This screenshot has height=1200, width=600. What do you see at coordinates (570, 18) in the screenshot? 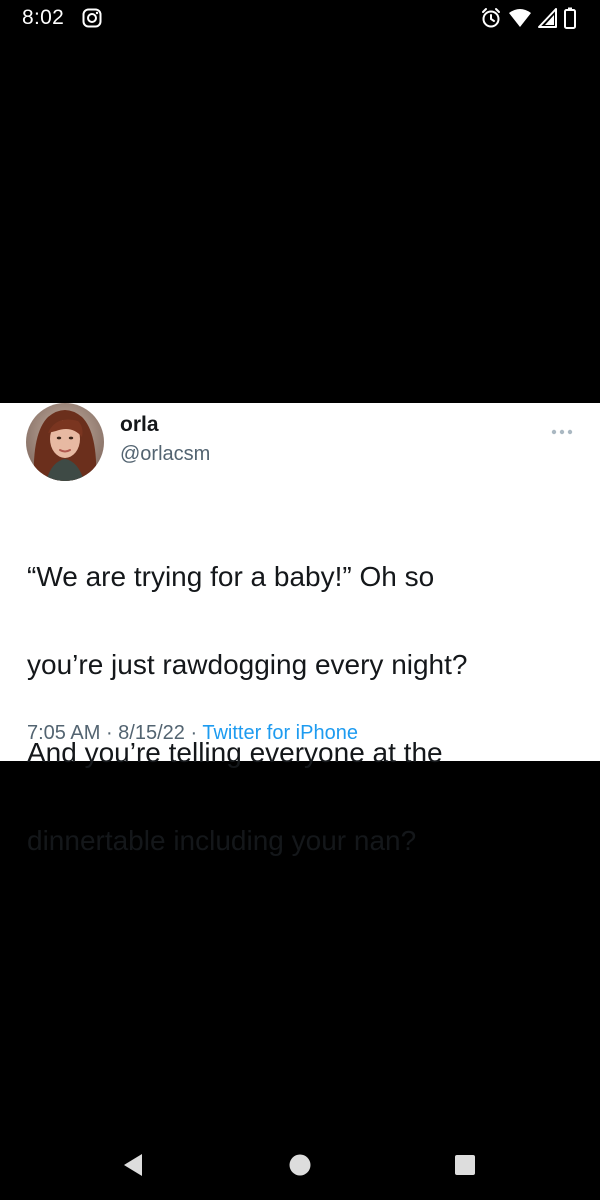
I see `battery-icon` at bounding box center [570, 18].